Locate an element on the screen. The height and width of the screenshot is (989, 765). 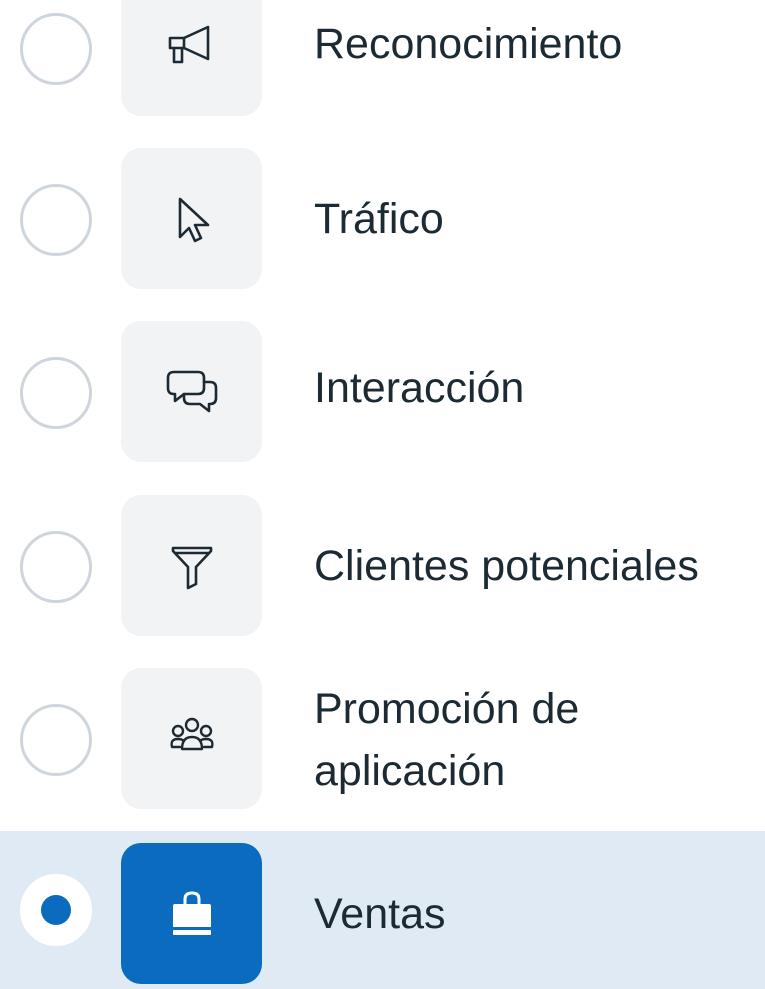
megaphone-icon-tile is located at coordinates (191, 58).